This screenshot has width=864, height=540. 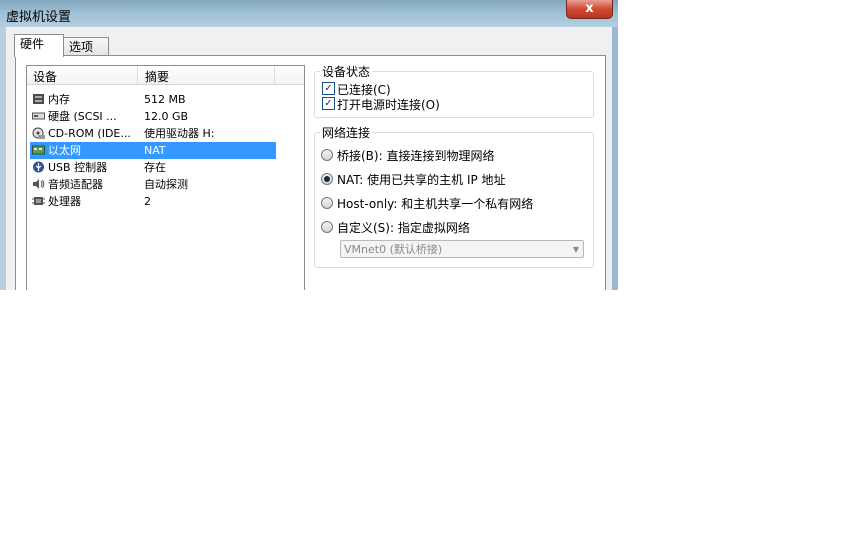 What do you see at coordinates (388, 104) in the screenshot?
I see `connect-at-power-on-label: 打开电源时连接(O)` at bounding box center [388, 104].